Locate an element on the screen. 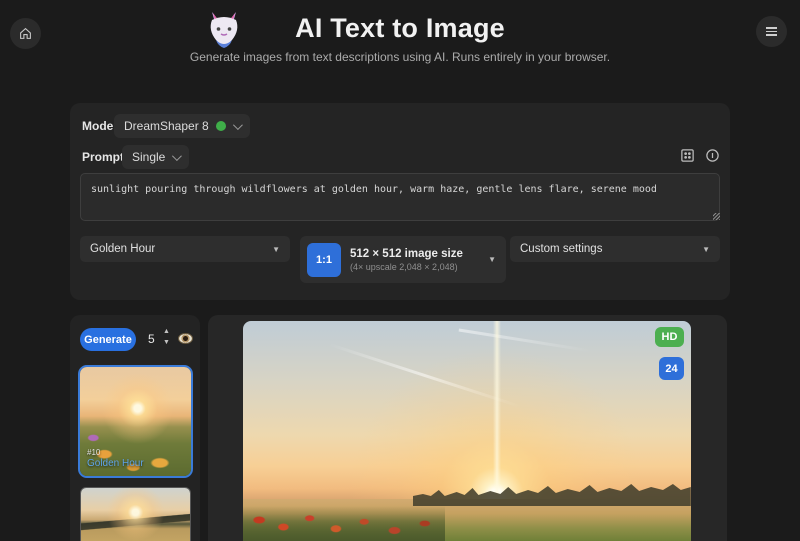 The width and height of the screenshot is (800, 541). style-preset-value: Golden Hour is located at coordinates (123, 249).